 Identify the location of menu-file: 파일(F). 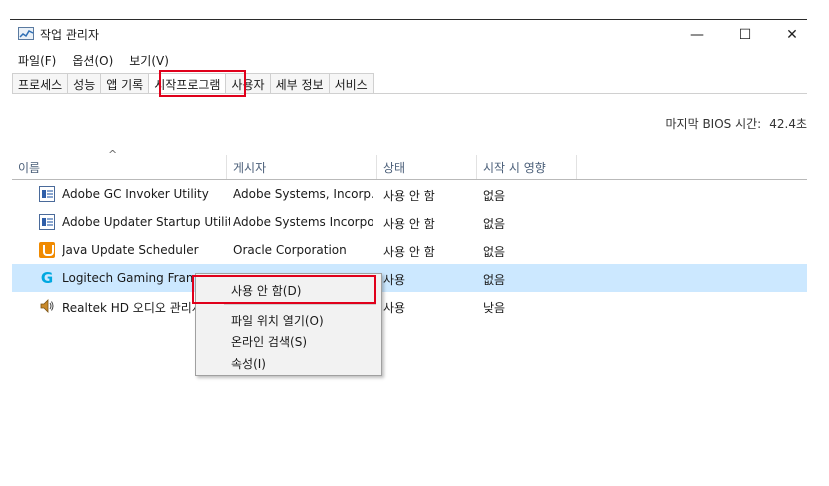
(37, 60).